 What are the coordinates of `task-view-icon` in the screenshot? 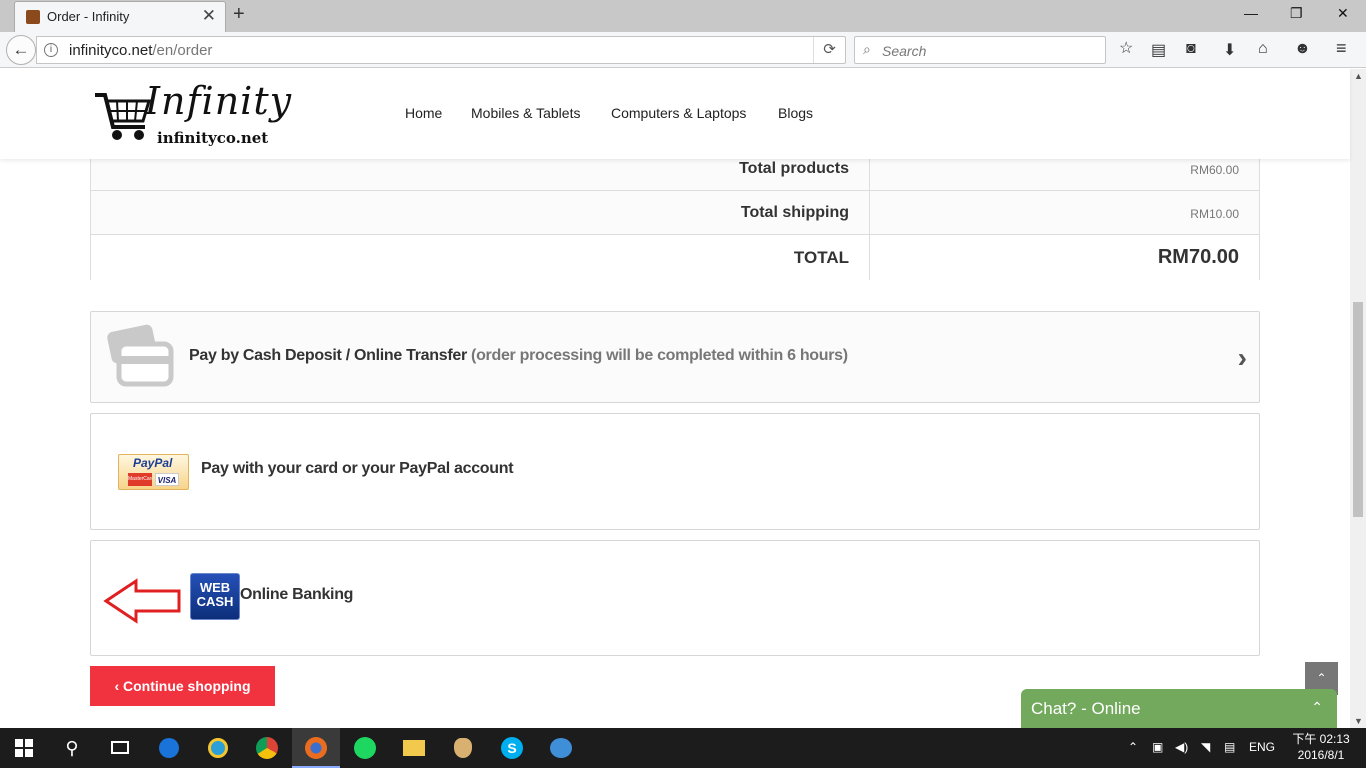 It's located at (120, 748).